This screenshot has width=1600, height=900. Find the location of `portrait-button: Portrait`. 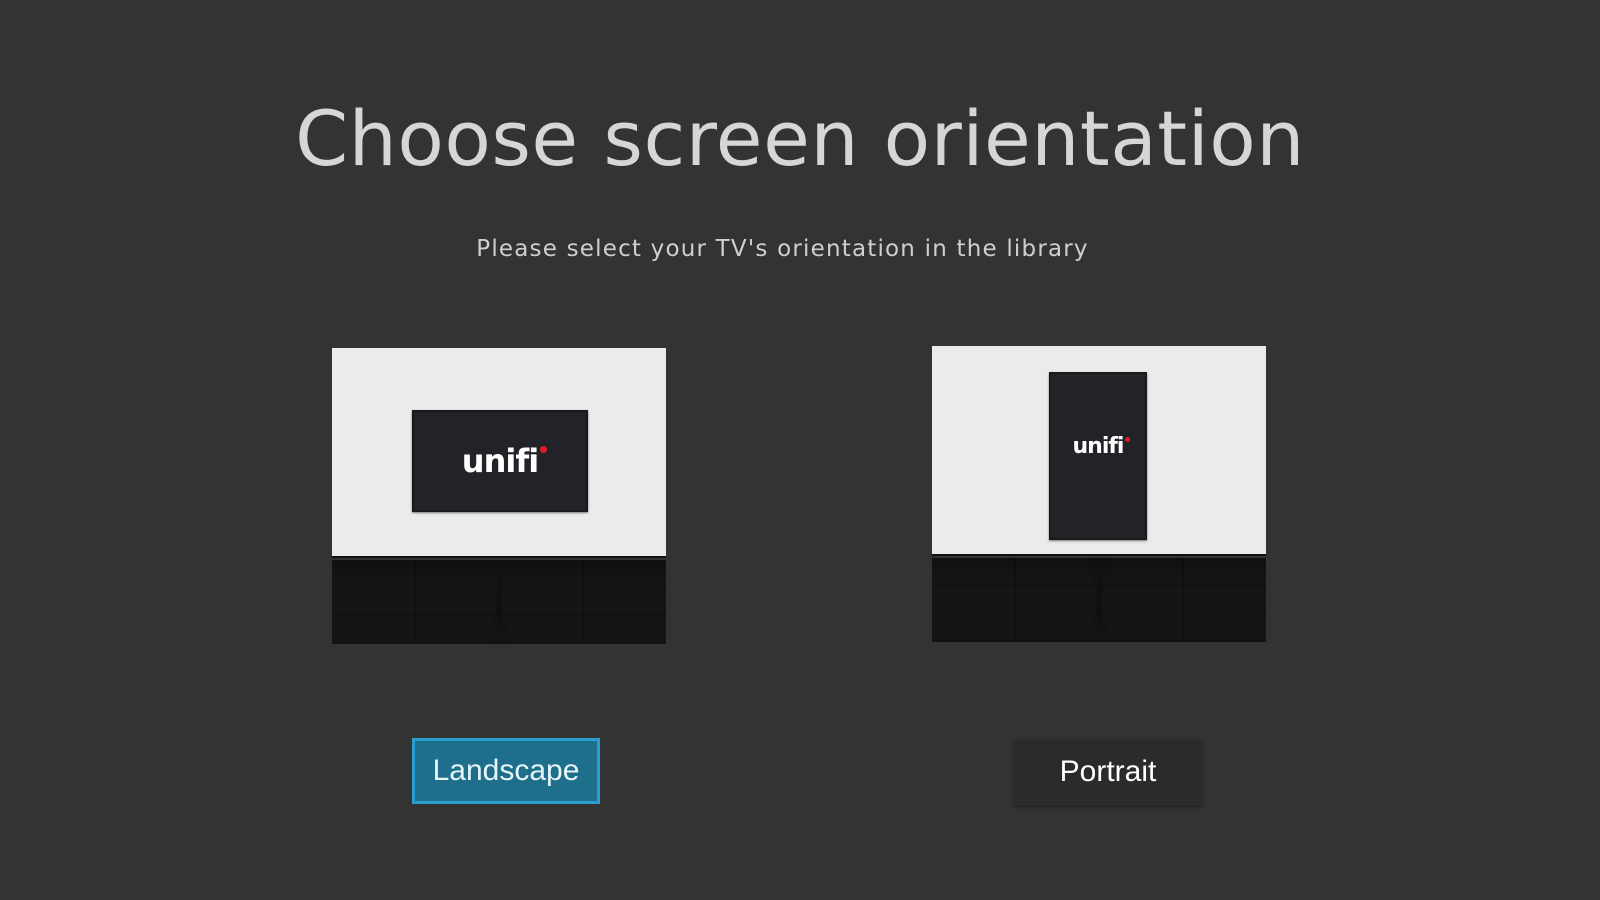

portrait-button: Portrait is located at coordinates (1108, 772).